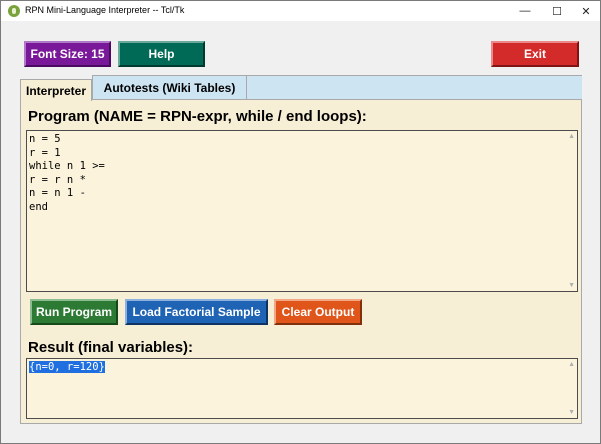  Describe the element at coordinates (74, 312) in the screenshot. I see `run-program-button: Run Program` at that location.